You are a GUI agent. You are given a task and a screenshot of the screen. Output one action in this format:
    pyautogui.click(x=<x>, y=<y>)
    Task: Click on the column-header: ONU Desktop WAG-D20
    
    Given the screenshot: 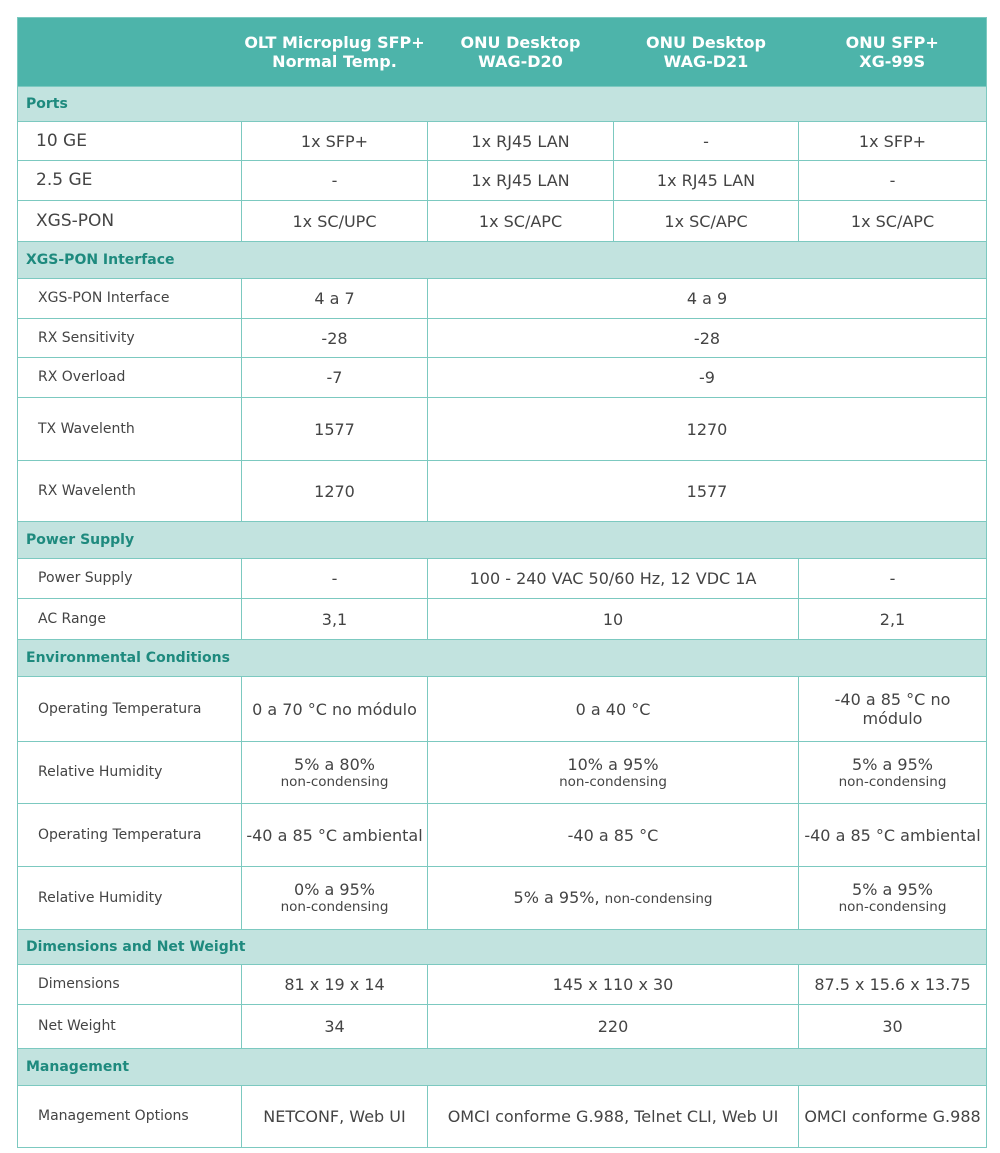 What is the action you would take?
    pyautogui.click(x=520, y=52)
    